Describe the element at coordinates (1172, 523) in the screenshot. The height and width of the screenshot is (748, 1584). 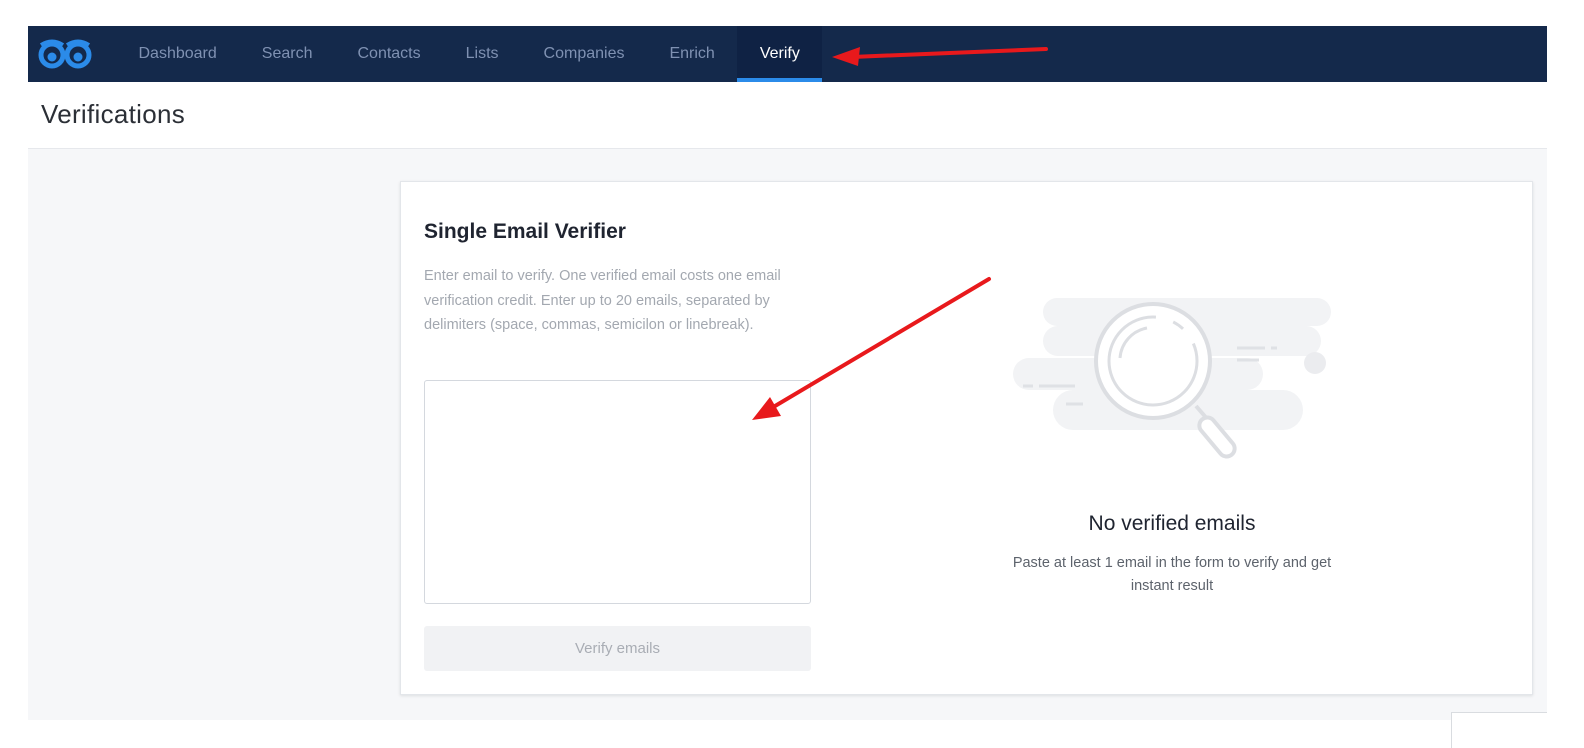
I see `empty-state-title: No verified emails` at that location.